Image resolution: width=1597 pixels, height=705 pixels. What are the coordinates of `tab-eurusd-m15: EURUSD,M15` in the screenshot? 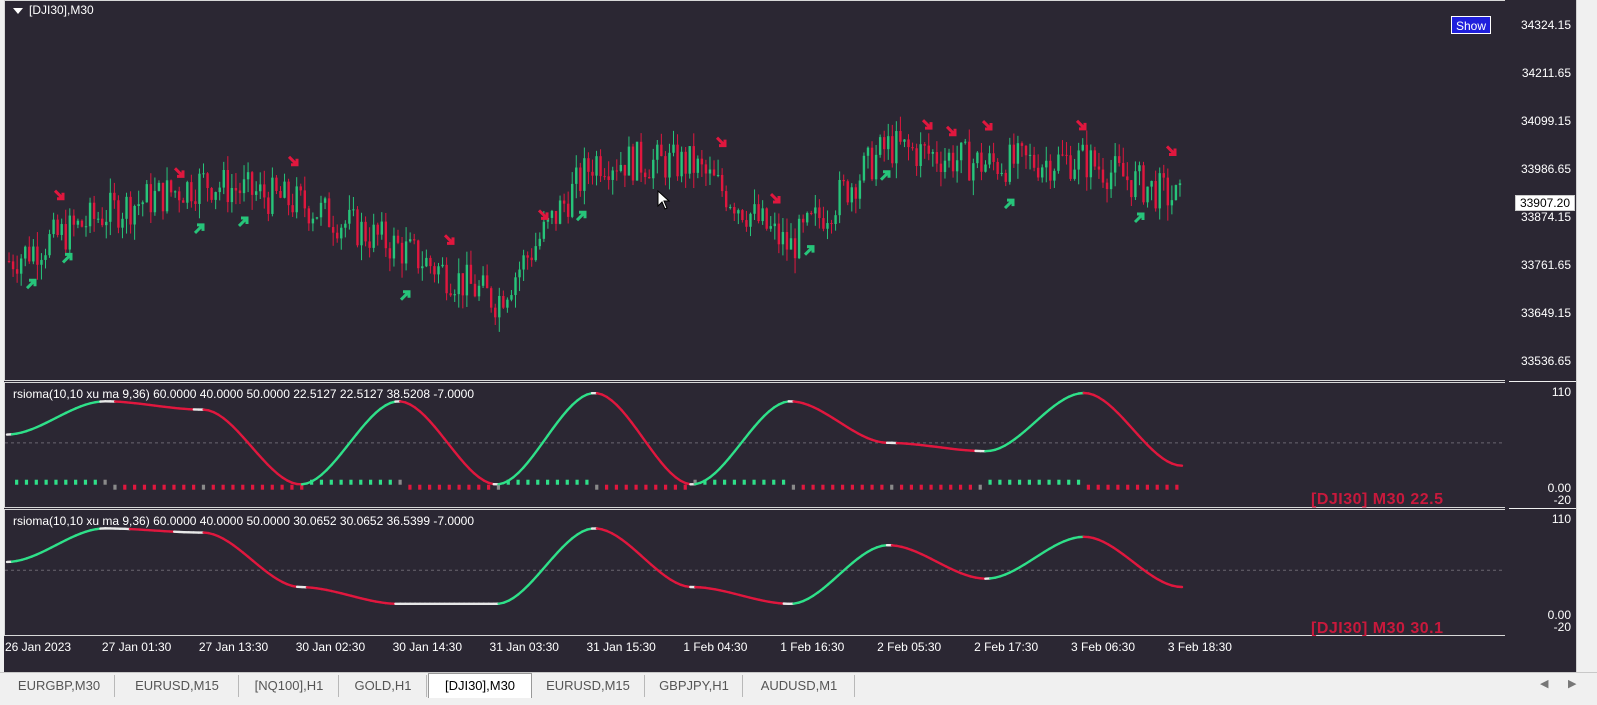 It's located at (177, 686).